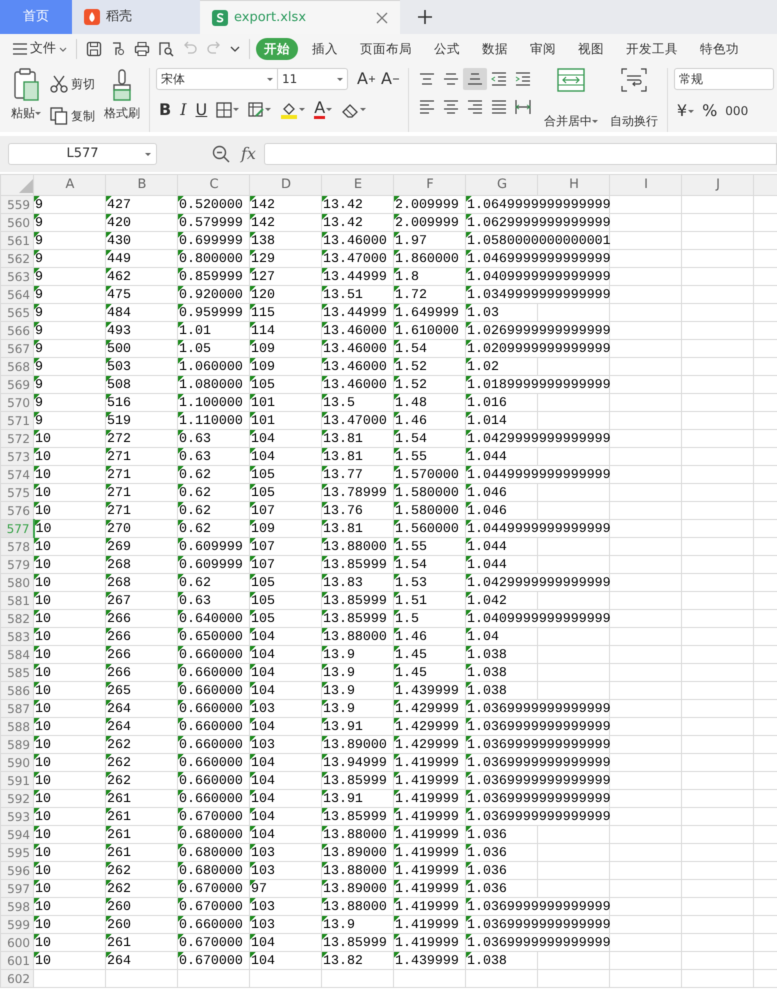  I want to click on tab: 首页, so click(36, 17).